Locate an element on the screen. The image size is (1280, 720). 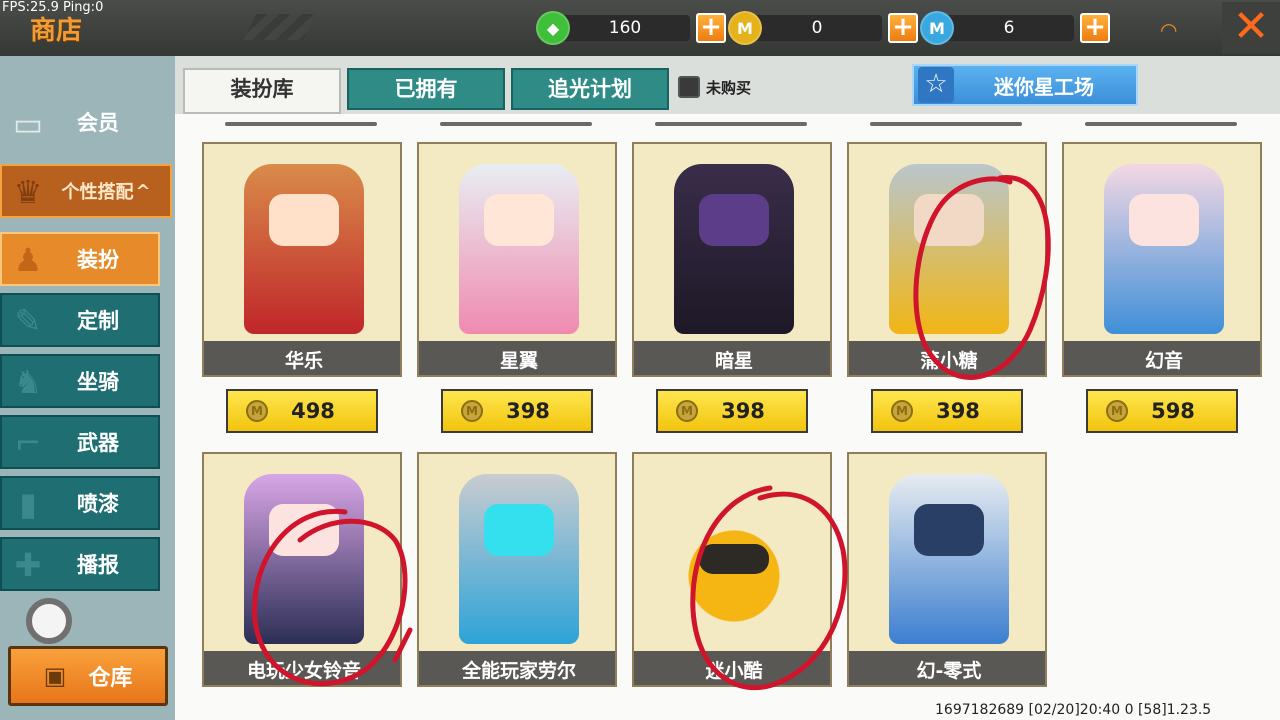
close-button: ✕ is located at coordinates (1251, 28).